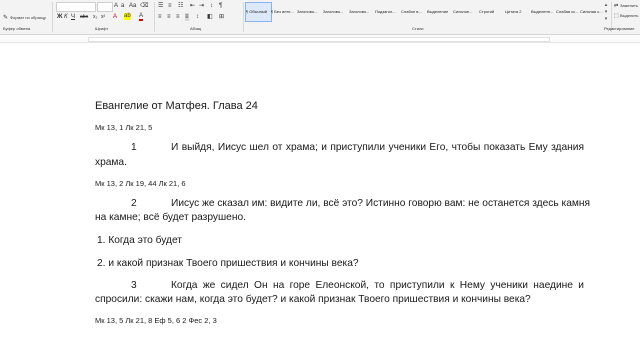  I want to click on verse-number: 2, so click(134, 203).